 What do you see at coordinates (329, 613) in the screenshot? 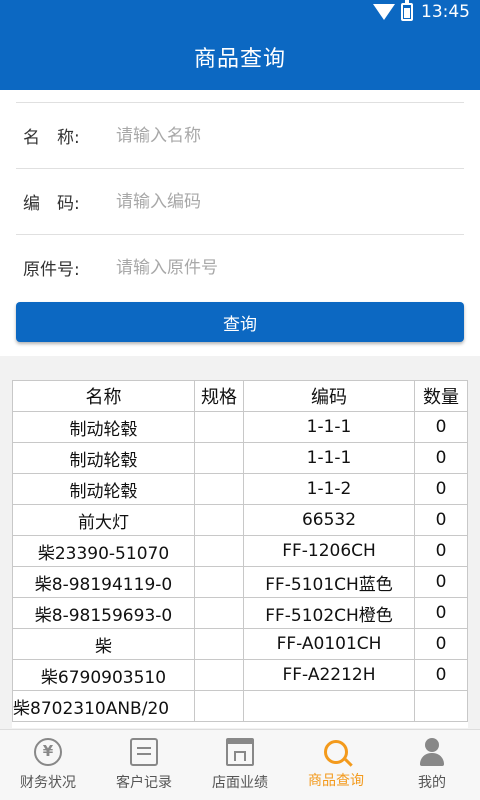
I see `cell-code: FF-5102CH橙色` at bounding box center [329, 613].